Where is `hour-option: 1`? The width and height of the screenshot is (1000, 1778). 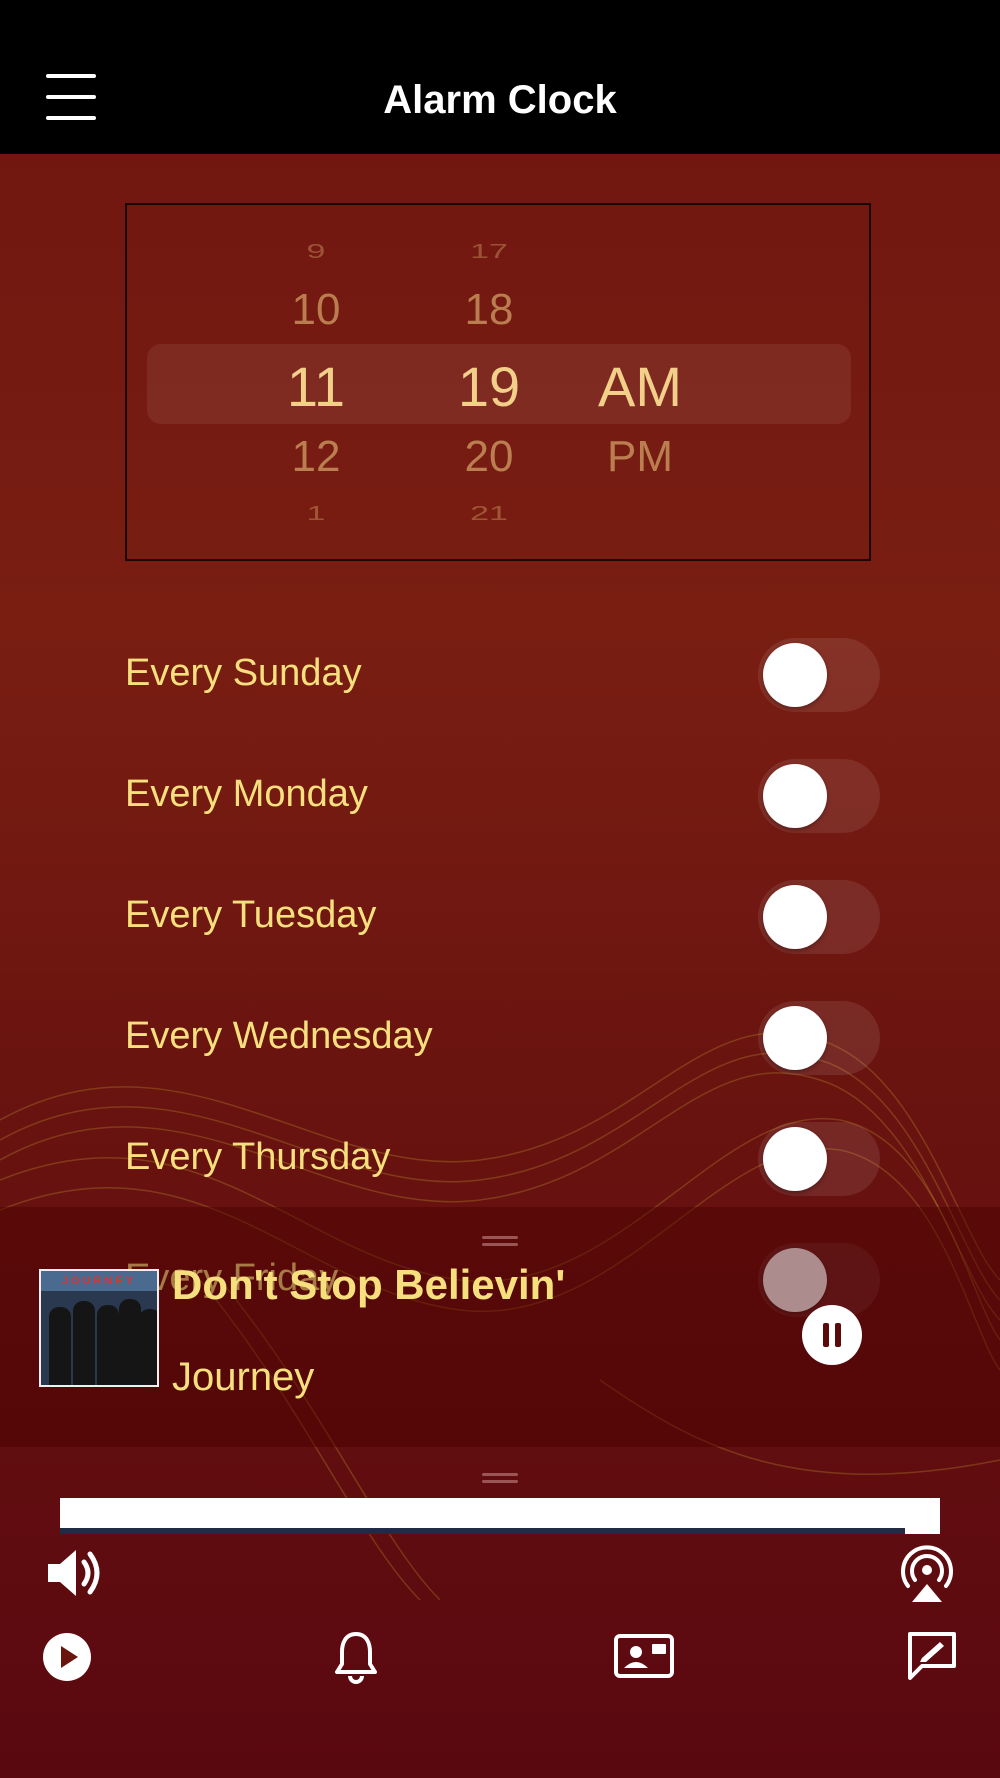
hour-option: 1 is located at coordinates (316, 513).